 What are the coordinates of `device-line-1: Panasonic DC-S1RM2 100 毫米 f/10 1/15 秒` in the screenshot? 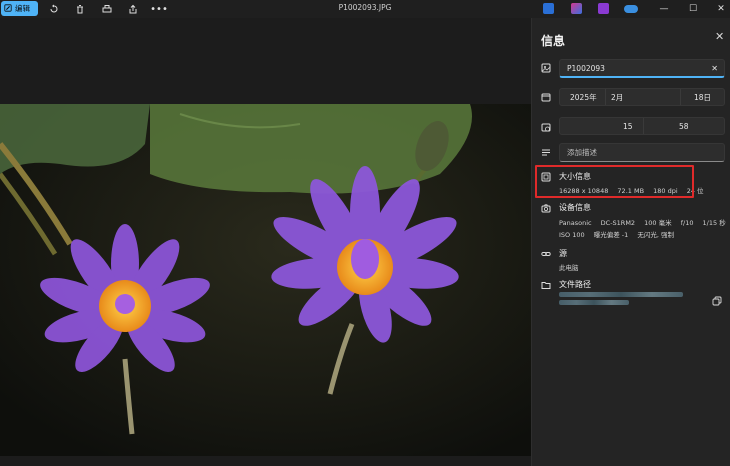 It's located at (644, 222).